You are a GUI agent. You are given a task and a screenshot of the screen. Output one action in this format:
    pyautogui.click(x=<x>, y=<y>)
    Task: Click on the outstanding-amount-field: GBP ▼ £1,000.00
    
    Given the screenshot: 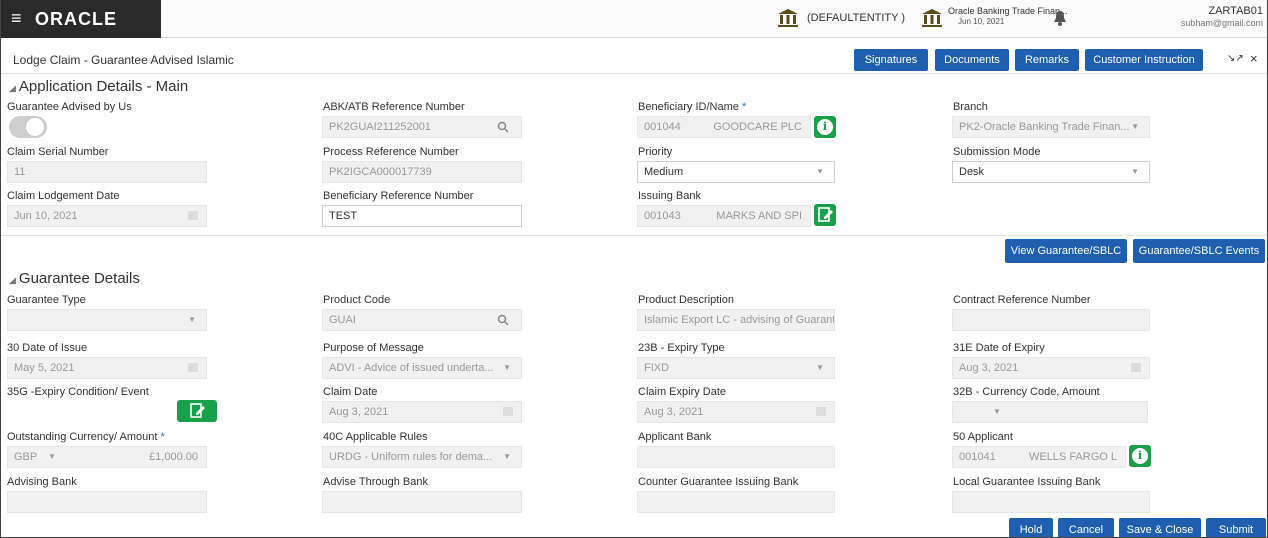 What is the action you would take?
    pyautogui.click(x=107, y=457)
    